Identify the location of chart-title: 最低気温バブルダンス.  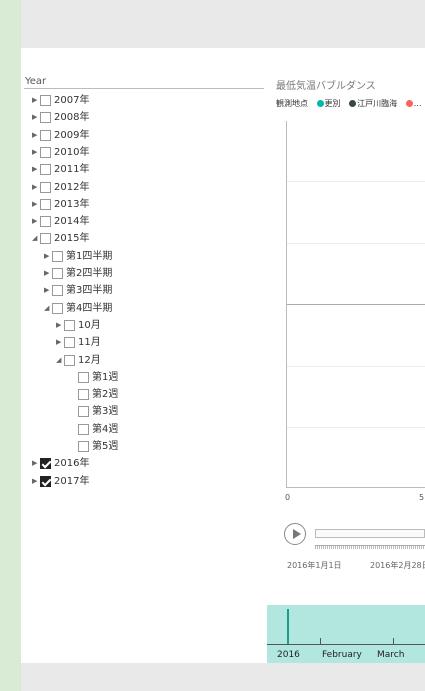
(326, 86).